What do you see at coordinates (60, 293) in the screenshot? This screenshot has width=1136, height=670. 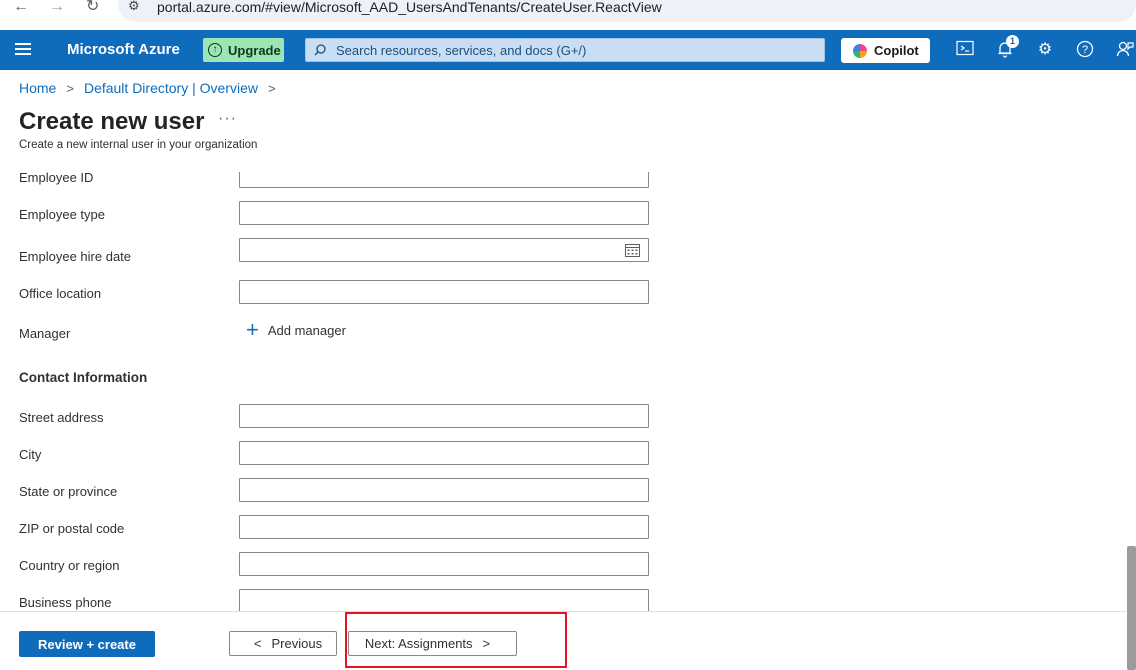 I see `office-location-label: Office location` at bounding box center [60, 293].